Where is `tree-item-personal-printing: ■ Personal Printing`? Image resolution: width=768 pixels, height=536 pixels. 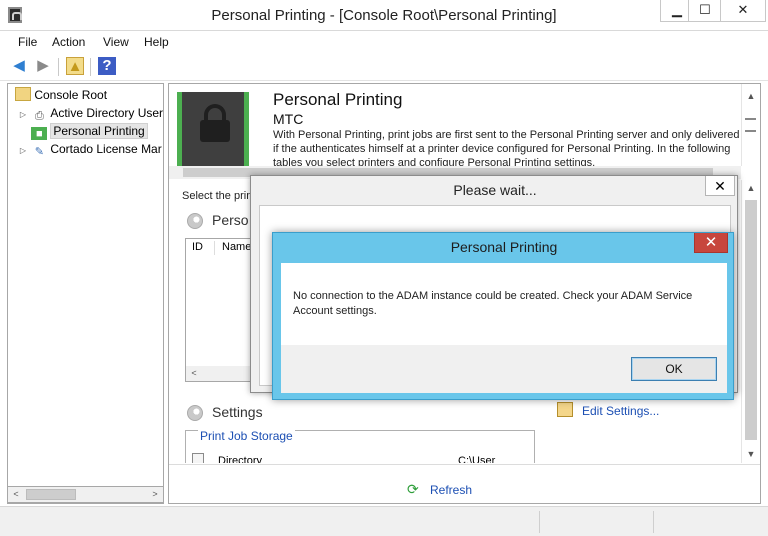 tree-item-personal-printing: ■ Personal Printing is located at coordinates (85, 131).